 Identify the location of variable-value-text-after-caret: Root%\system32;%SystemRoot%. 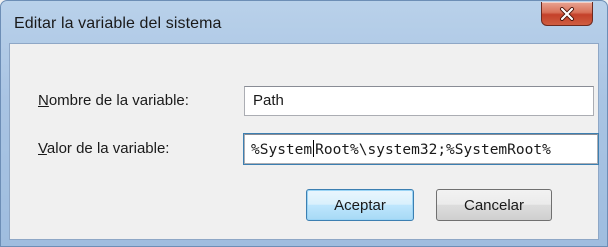
(433, 150).